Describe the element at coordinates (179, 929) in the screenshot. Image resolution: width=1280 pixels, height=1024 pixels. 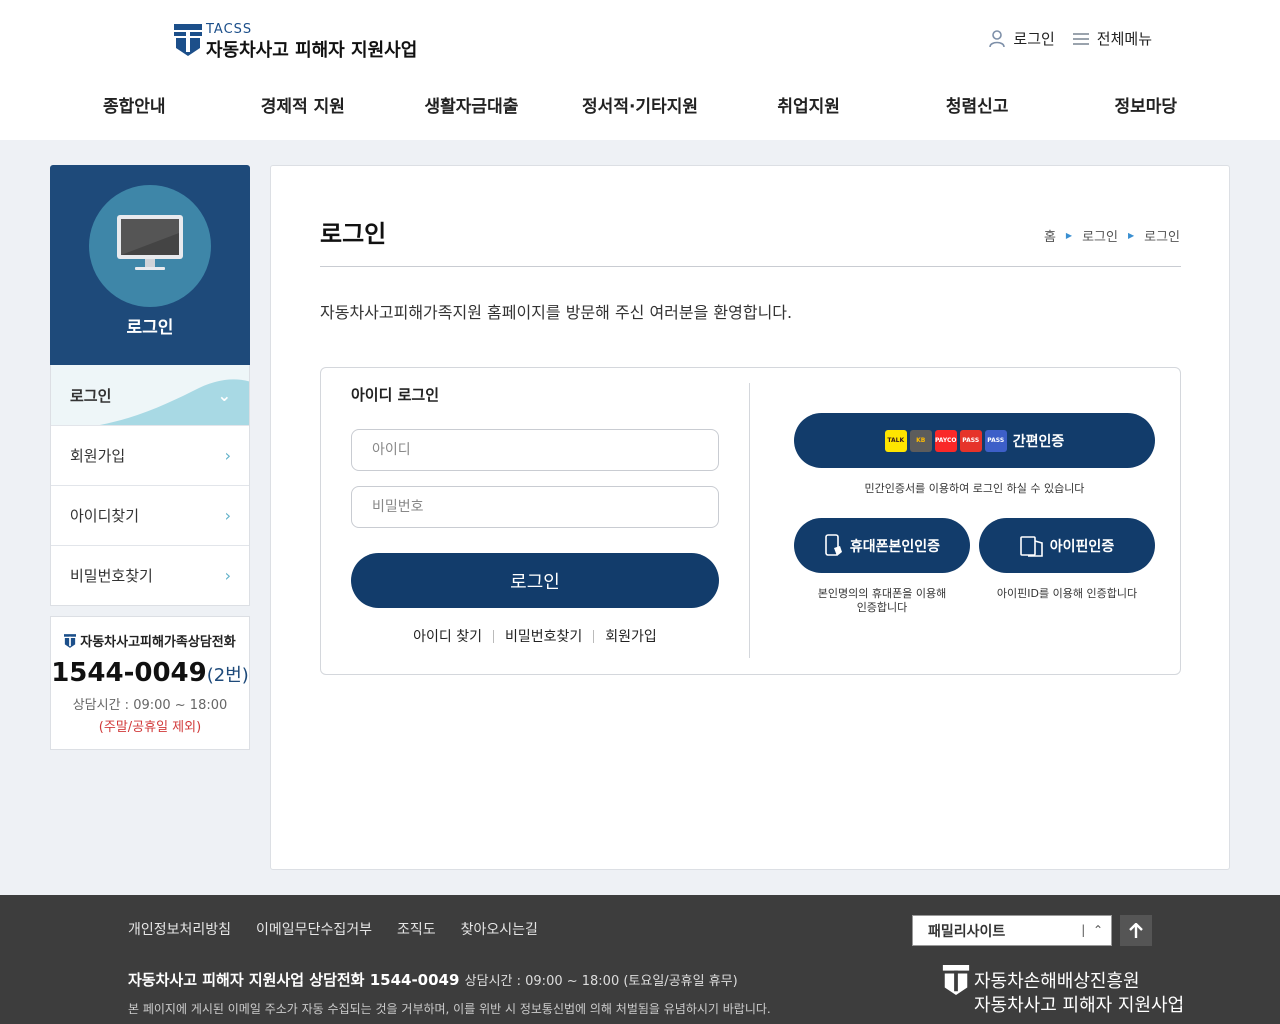
I see `privacy-policy-link: 개인정보처리방침` at that location.